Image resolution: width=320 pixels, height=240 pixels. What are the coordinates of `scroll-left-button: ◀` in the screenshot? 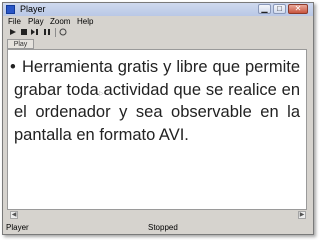 It's located at (14, 215).